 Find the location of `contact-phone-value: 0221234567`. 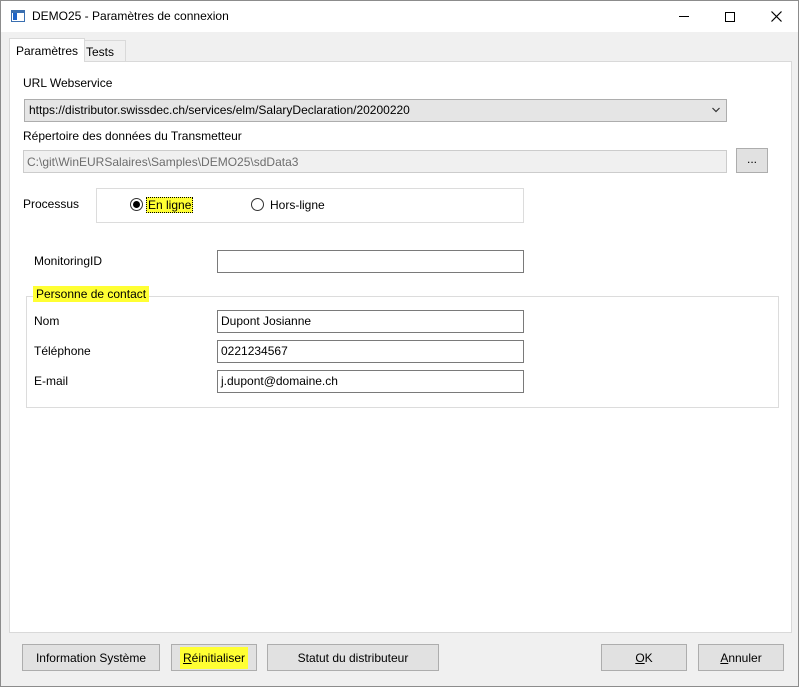

contact-phone-value: 0221234567 is located at coordinates (254, 351).